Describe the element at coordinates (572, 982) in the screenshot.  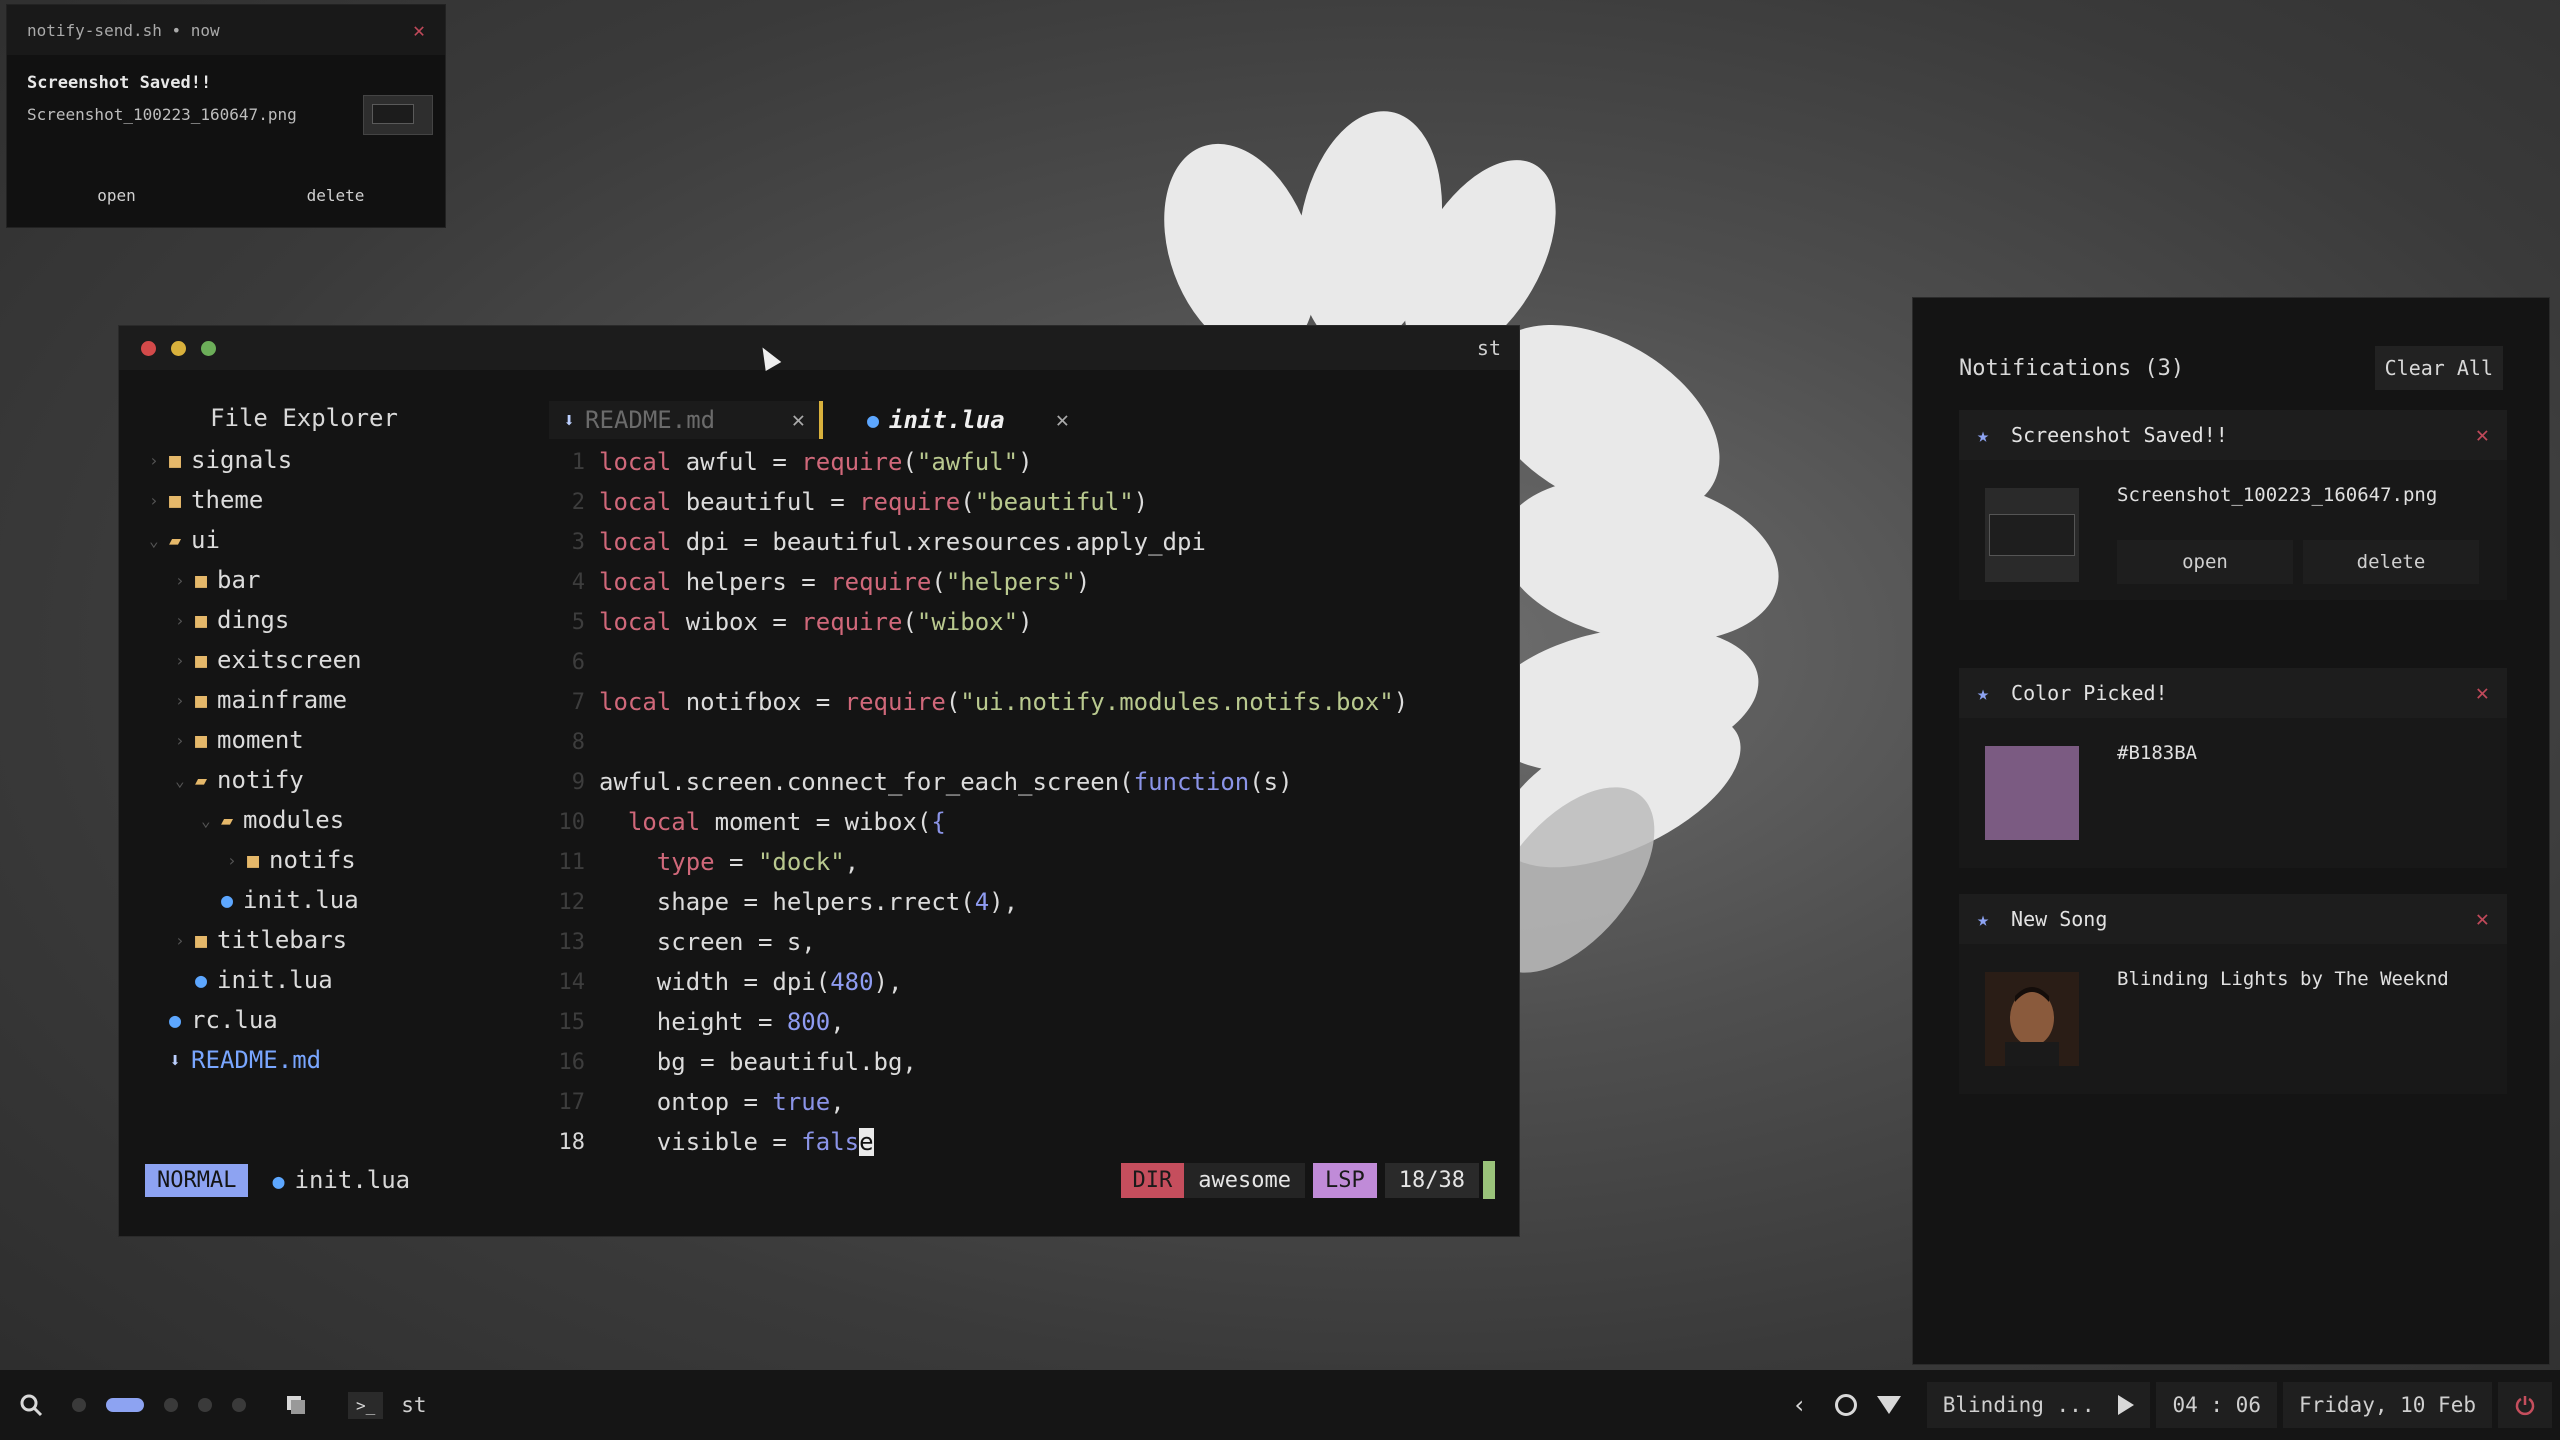
I see `line-number: 14` at that location.